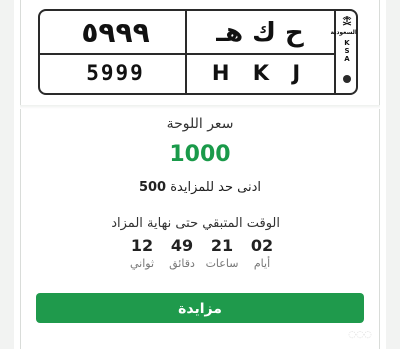  I want to click on palm-swords-emblem-icon, so click(347, 21).